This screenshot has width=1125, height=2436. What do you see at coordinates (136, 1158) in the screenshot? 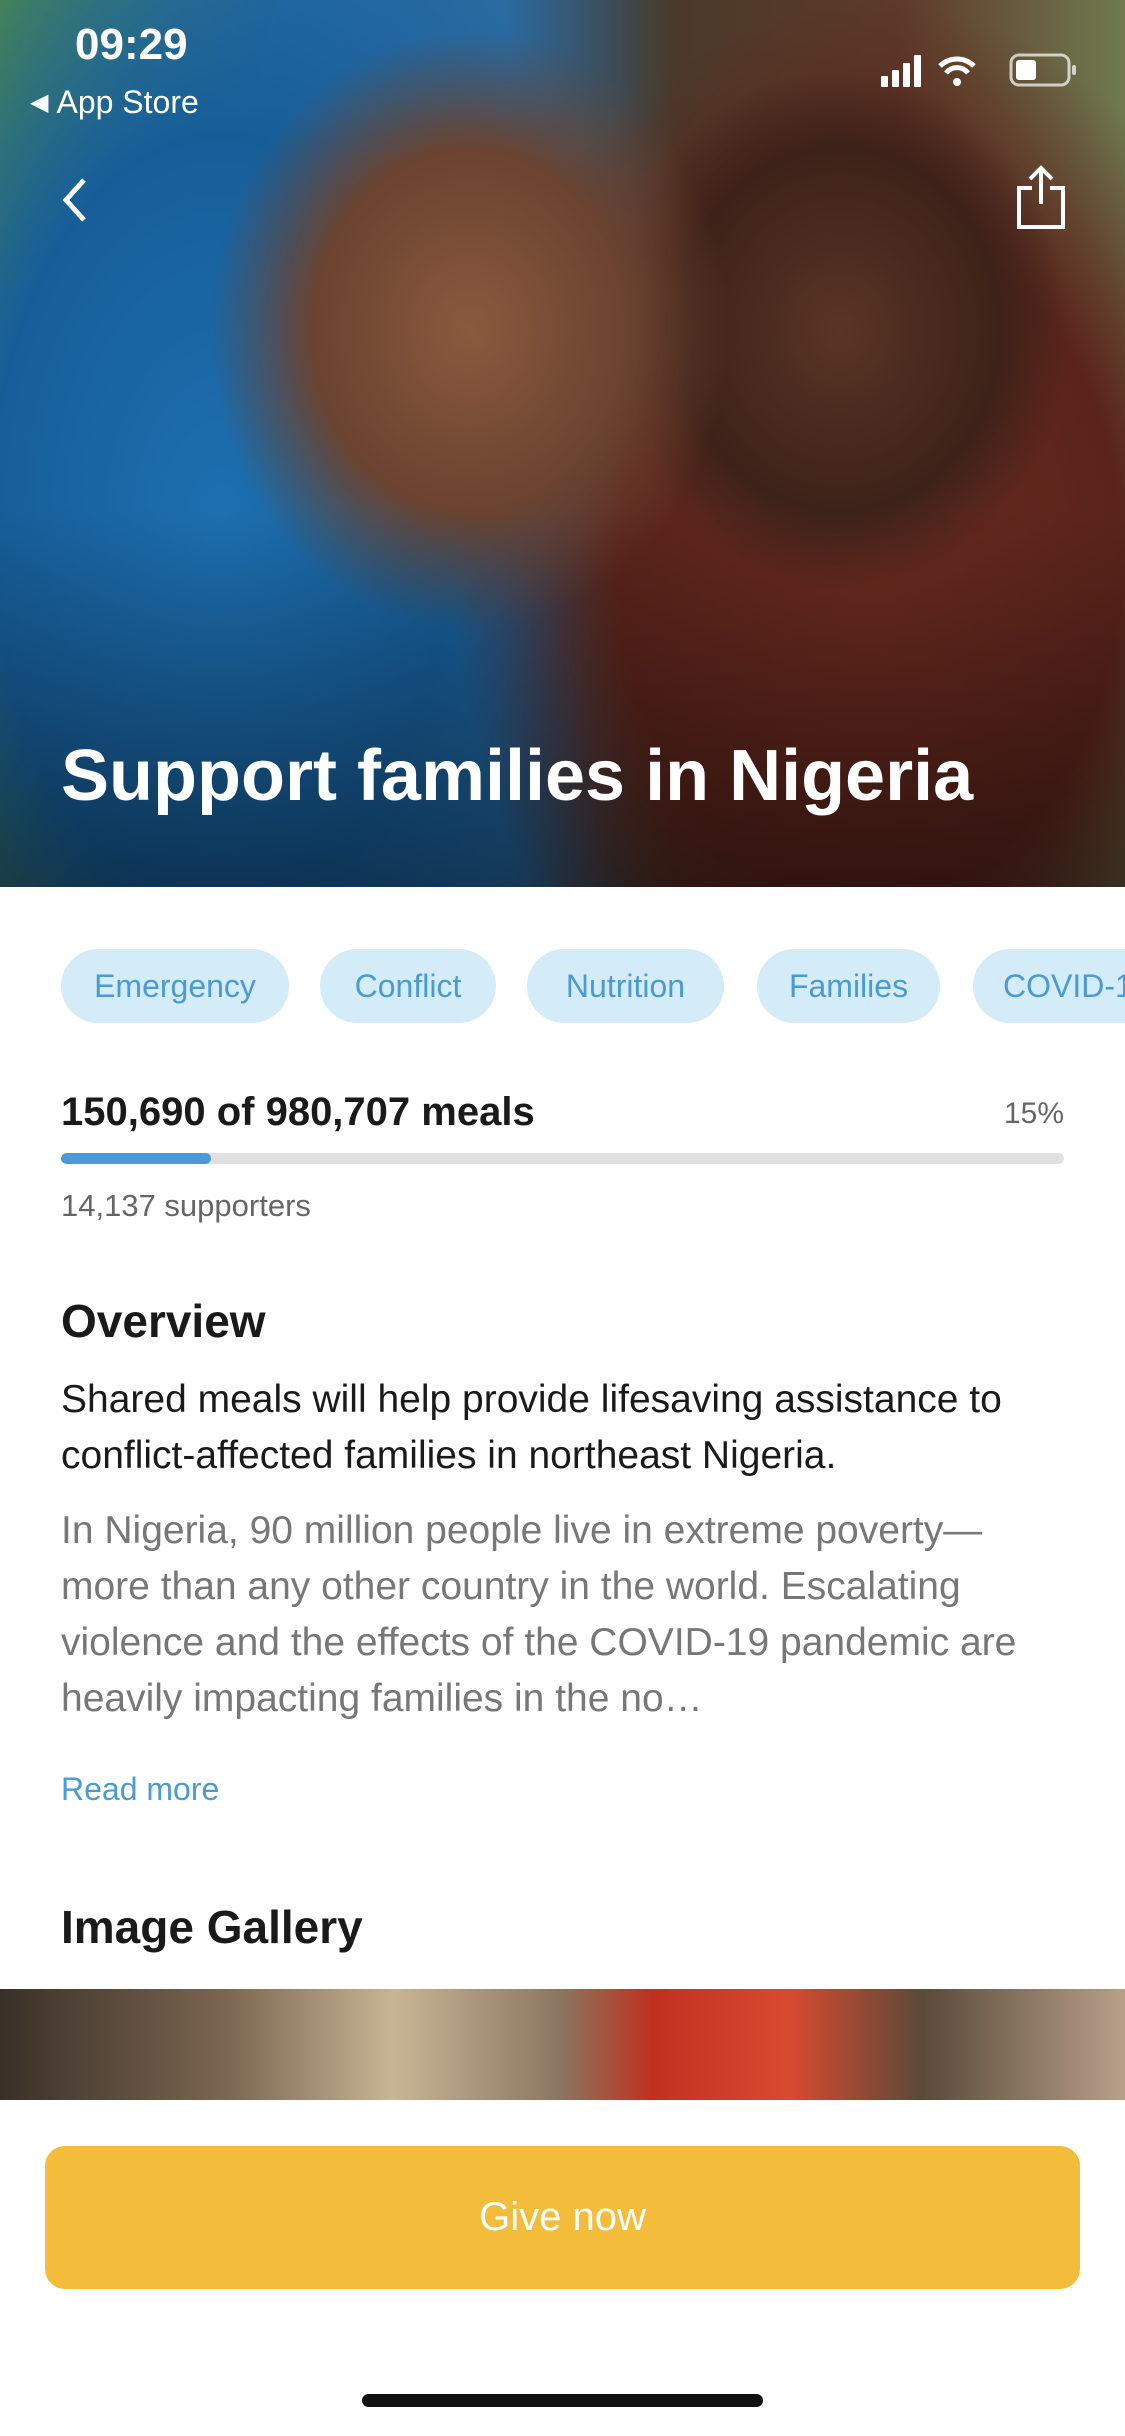
I see `progress-fill` at bounding box center [136, 1158].